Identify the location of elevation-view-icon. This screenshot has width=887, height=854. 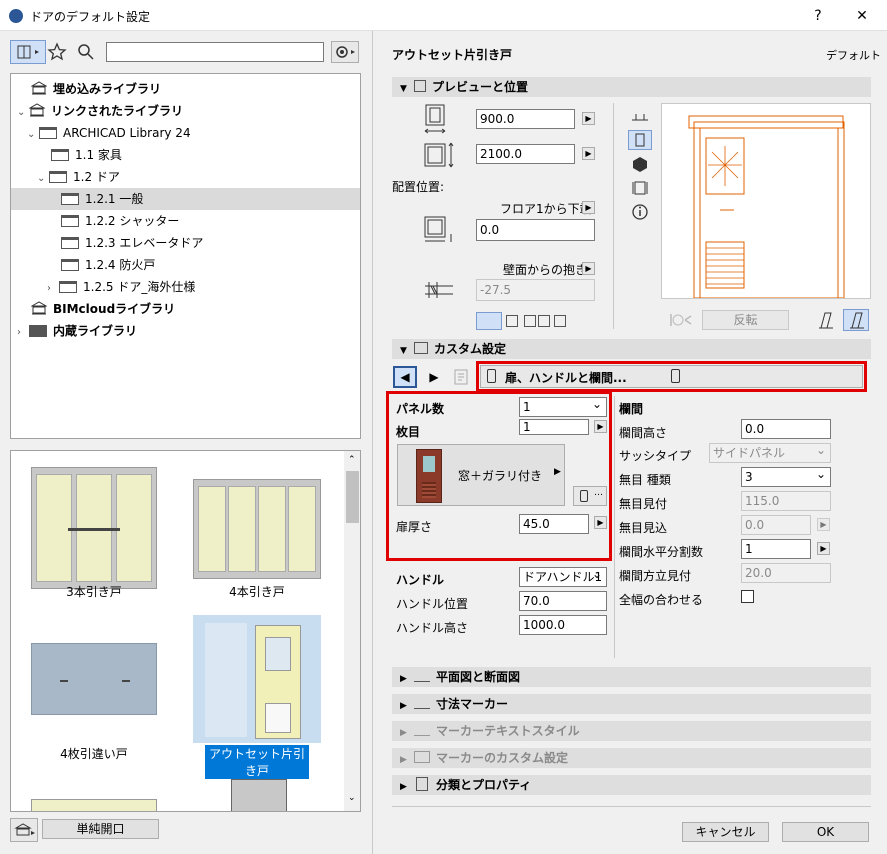
(640, 140).